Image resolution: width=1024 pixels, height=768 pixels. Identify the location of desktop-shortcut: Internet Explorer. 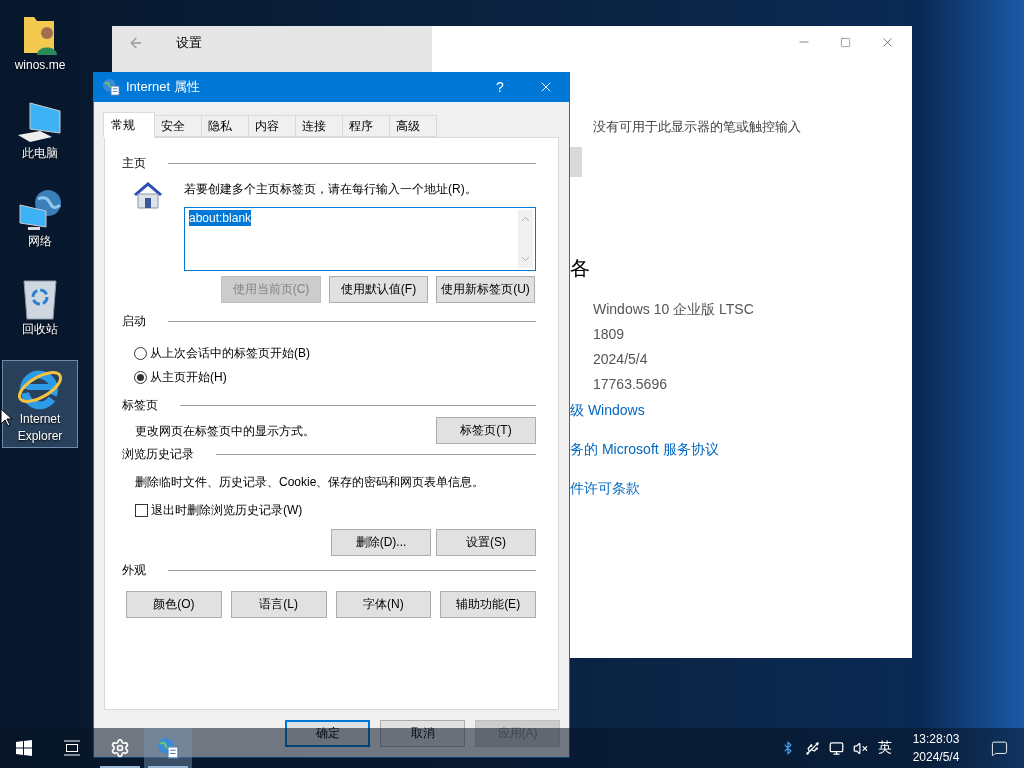
(40, 404).